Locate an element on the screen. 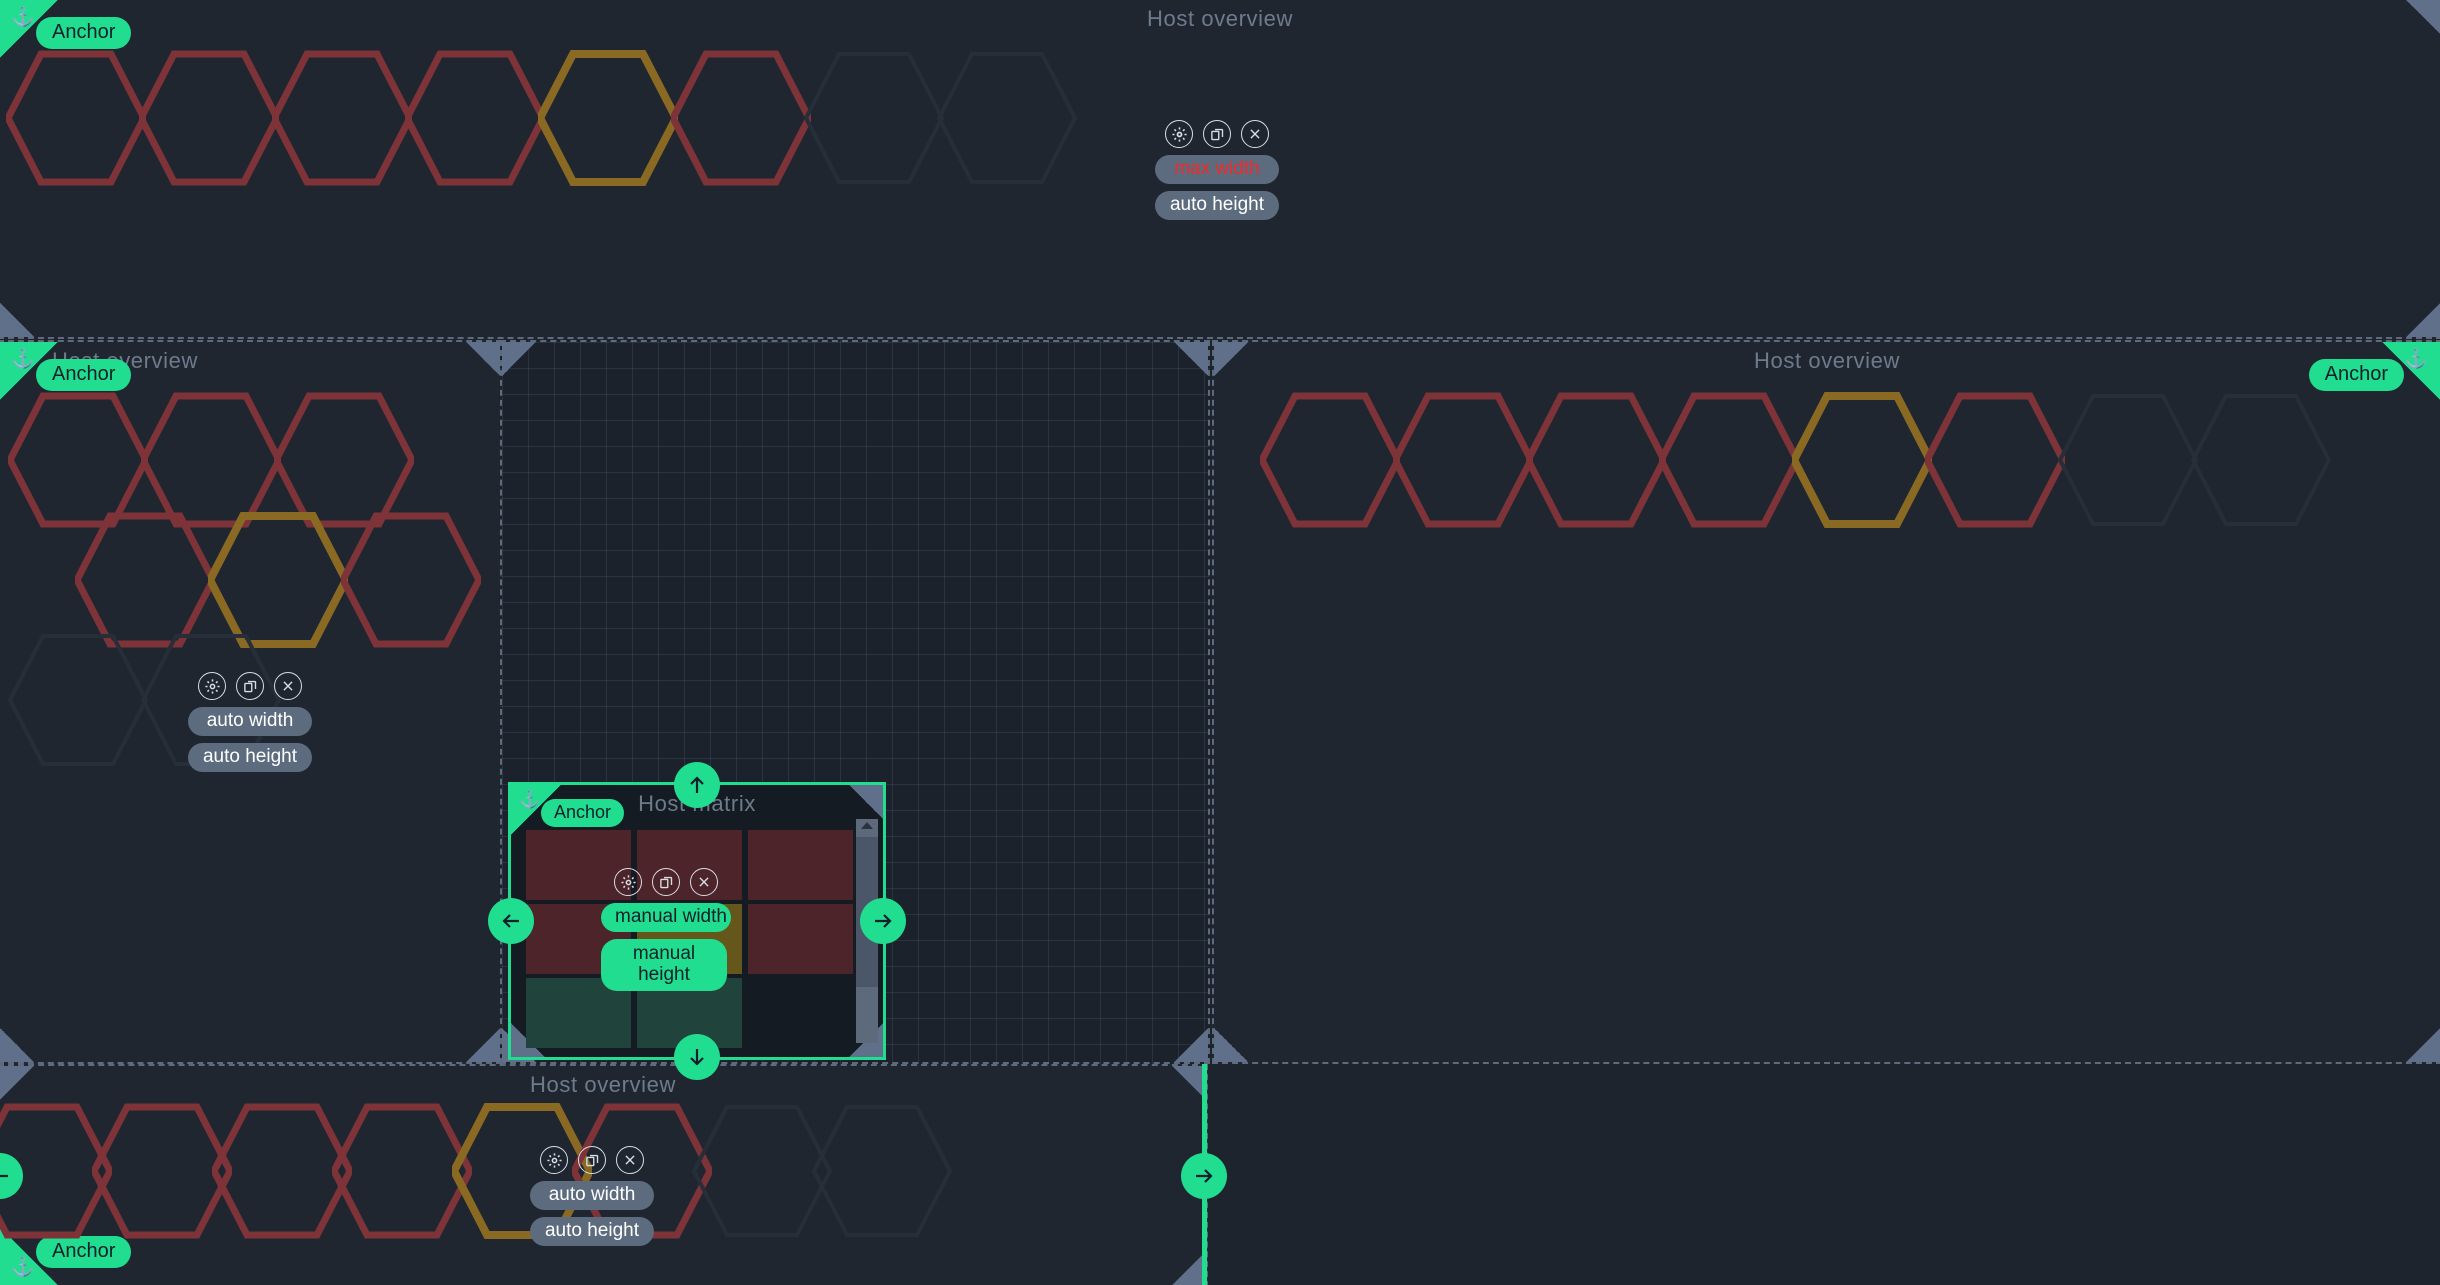  matrix-controls: manual width manual height is located at coordinates (666, 930).